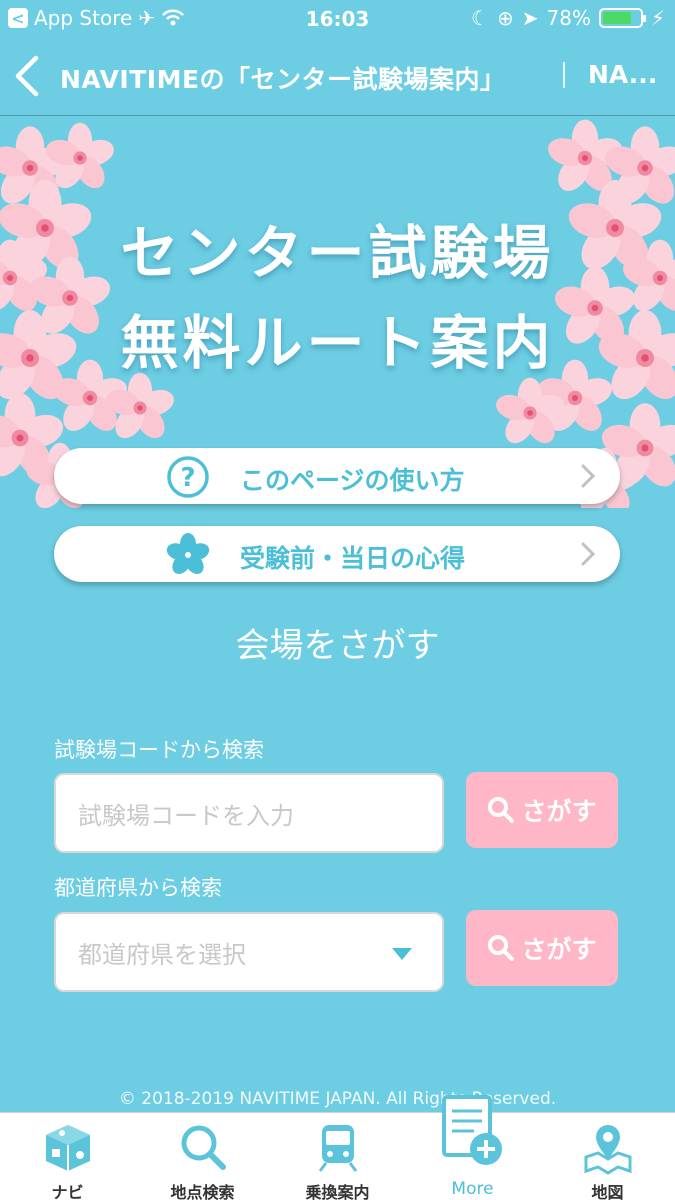  What do you see at coordinates (480, 18) in the screenshot?
I see `moon-icon: ☾` at bounding box center [480, 18].